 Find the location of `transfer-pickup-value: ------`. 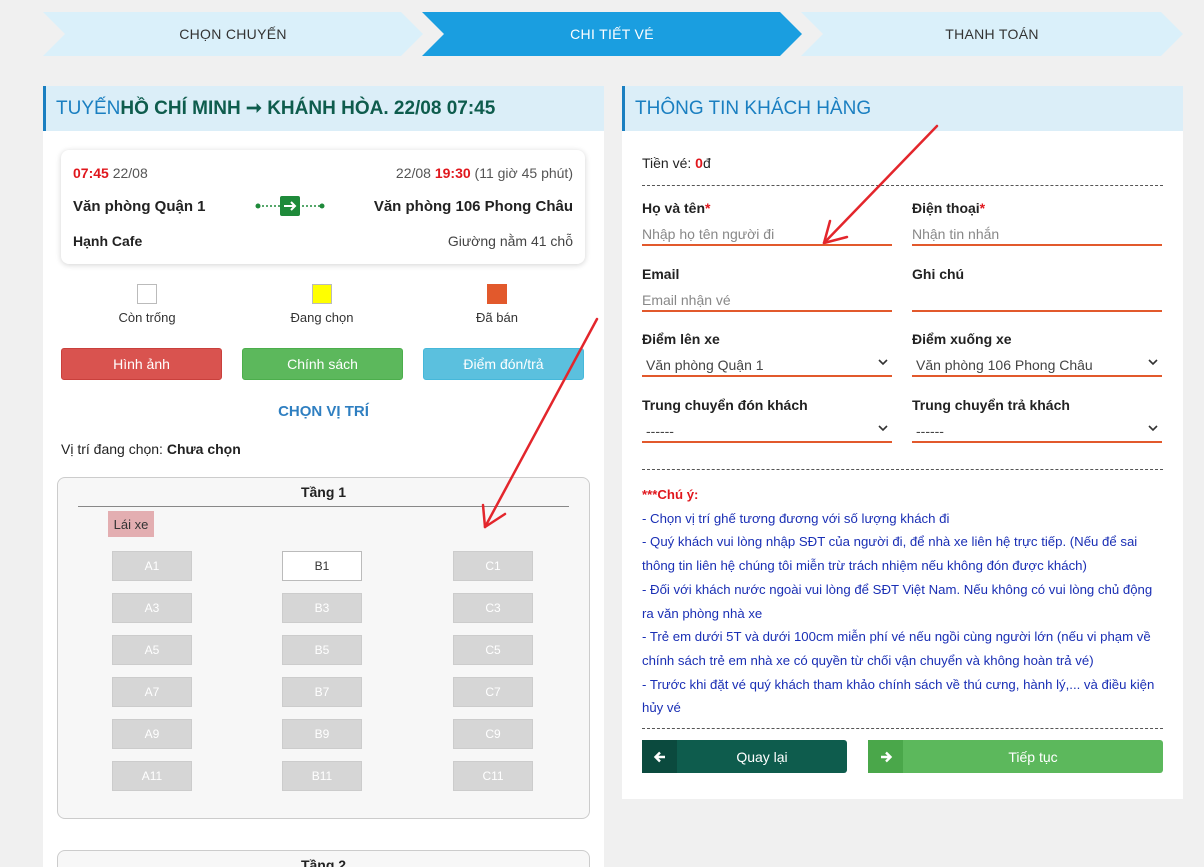

transfer-pickup-value: ------ is located at coordinates (660, 431).